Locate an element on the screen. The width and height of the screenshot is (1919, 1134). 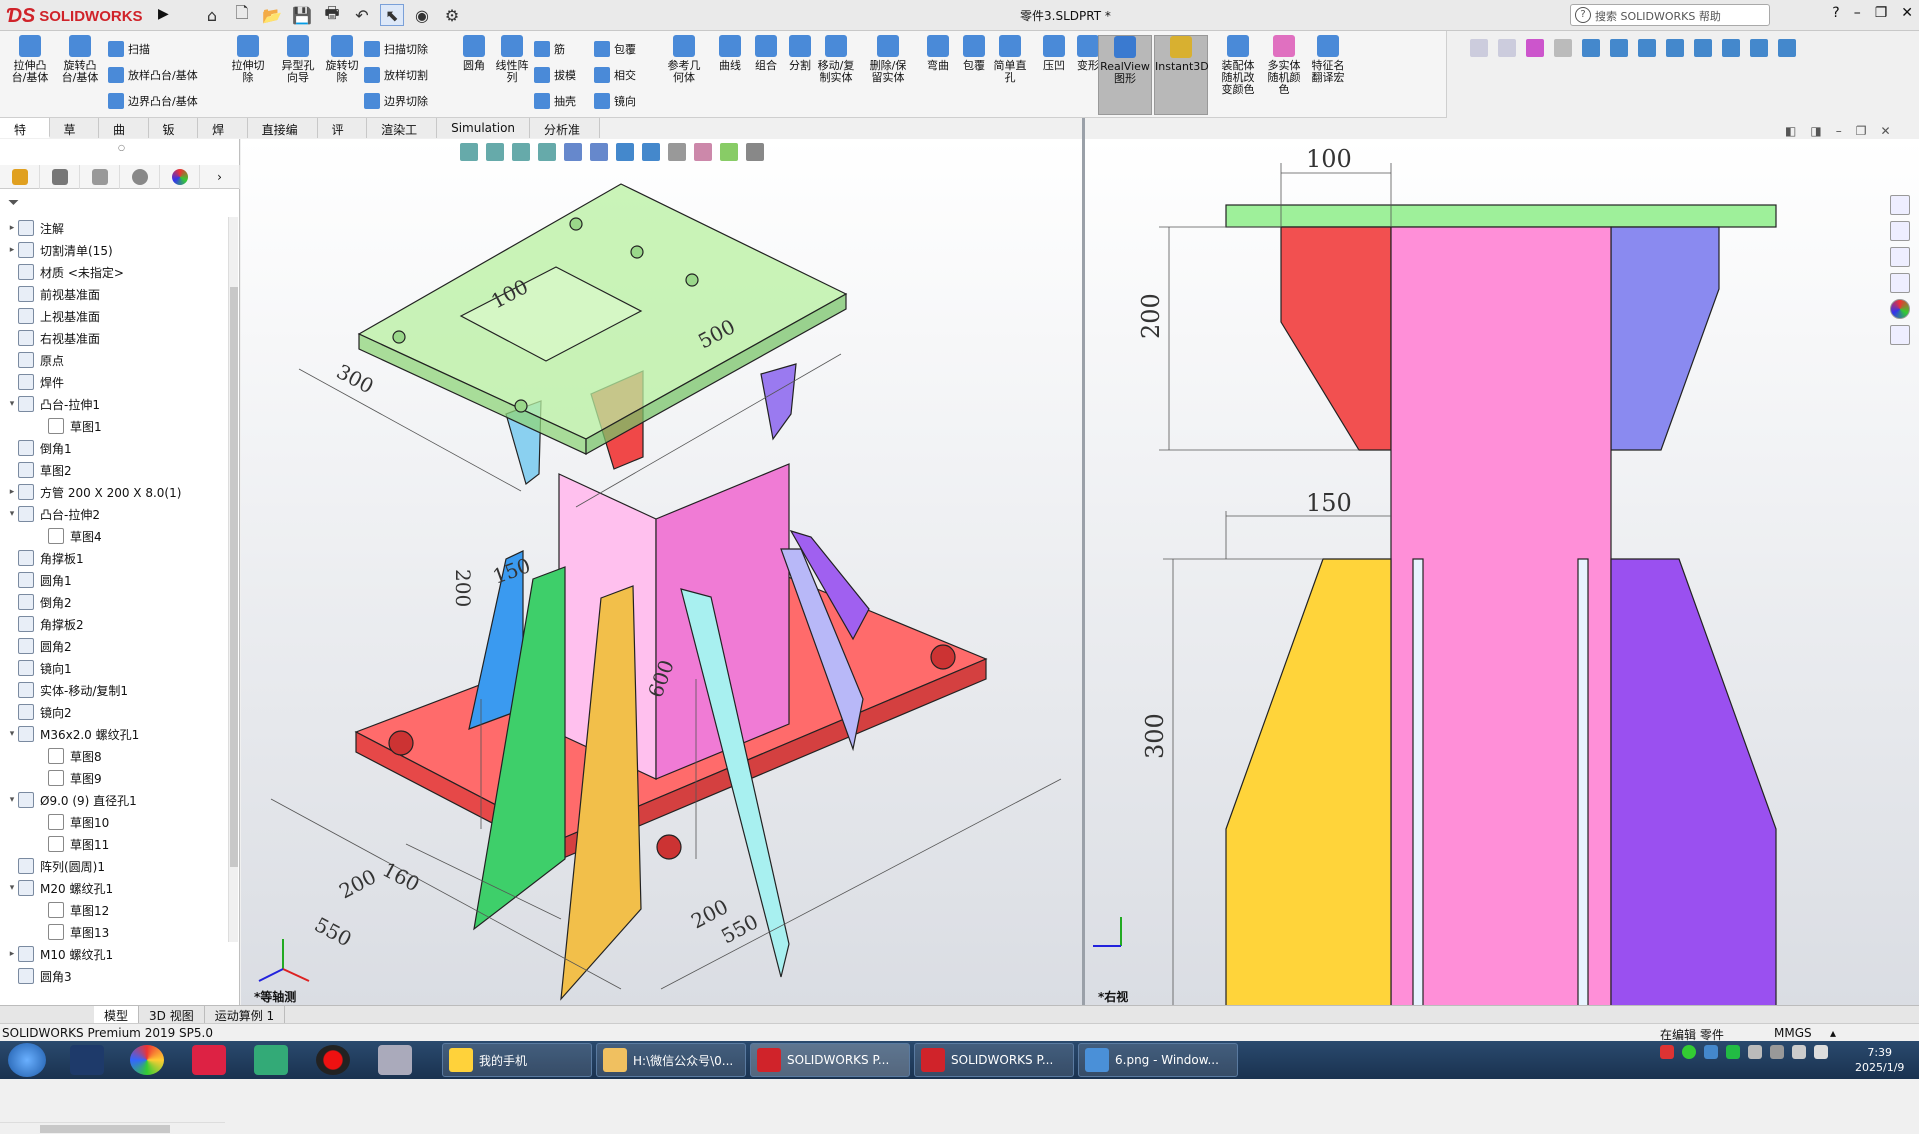
help-icon: ? is located at coordinates (1835, 13).